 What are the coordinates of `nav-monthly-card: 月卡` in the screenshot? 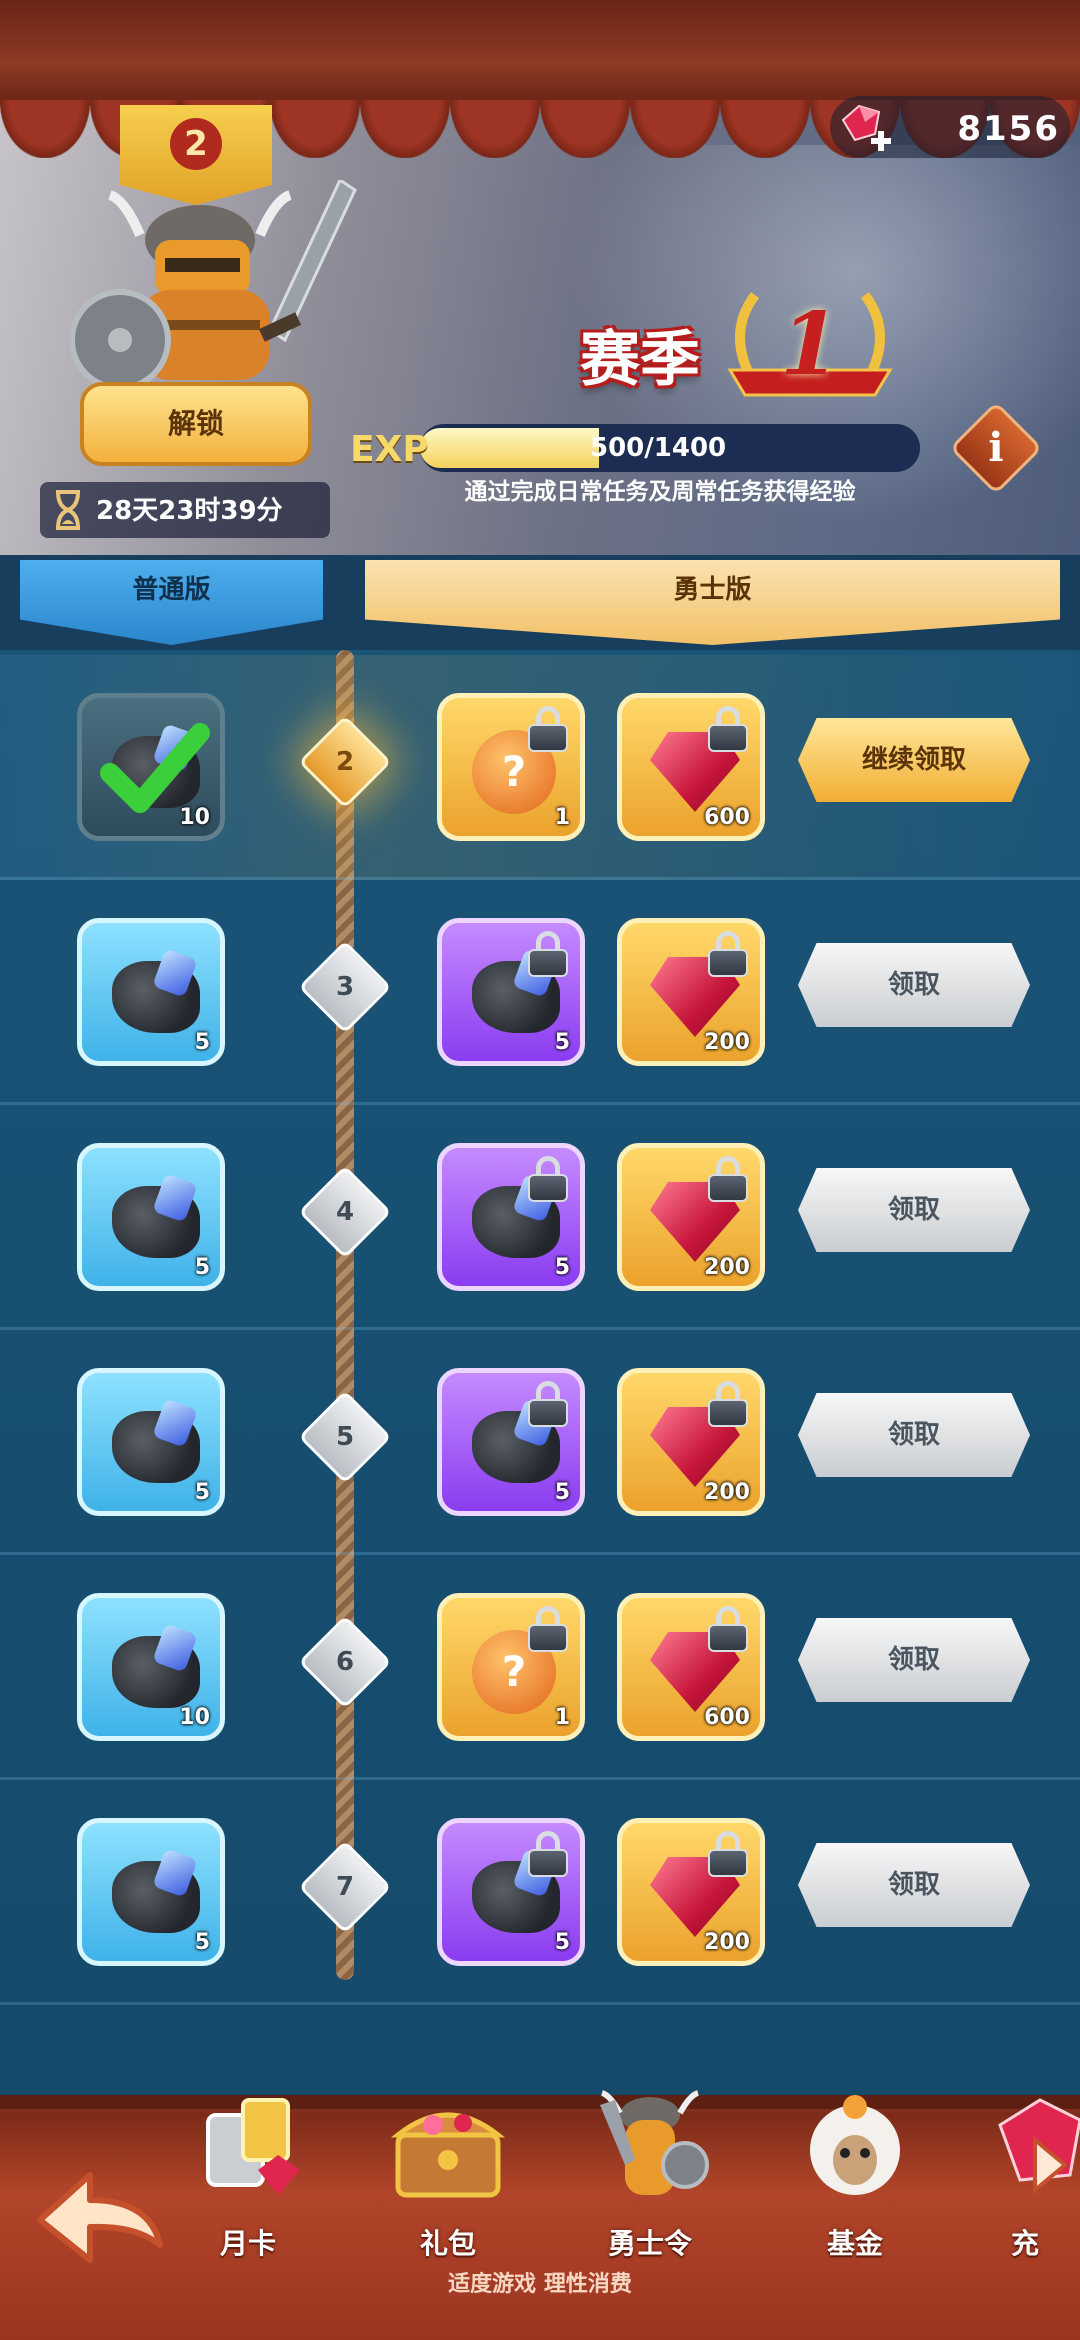 It's located at (248, 2185).